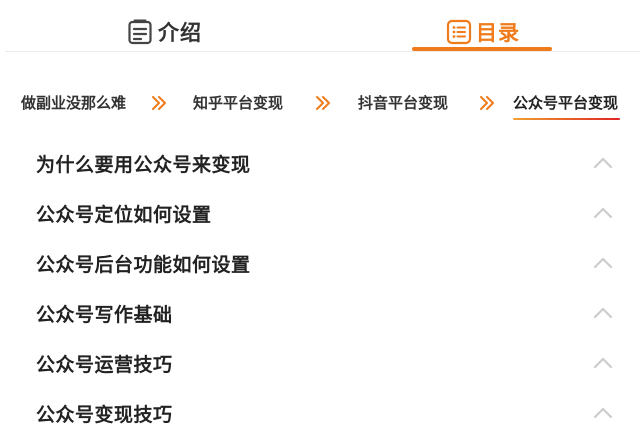 The image size is (644, 440). Describe the element at coordinates (403, 102) in the screenshot. I see `chapter-item-3: 抖音平台变现` at that location.